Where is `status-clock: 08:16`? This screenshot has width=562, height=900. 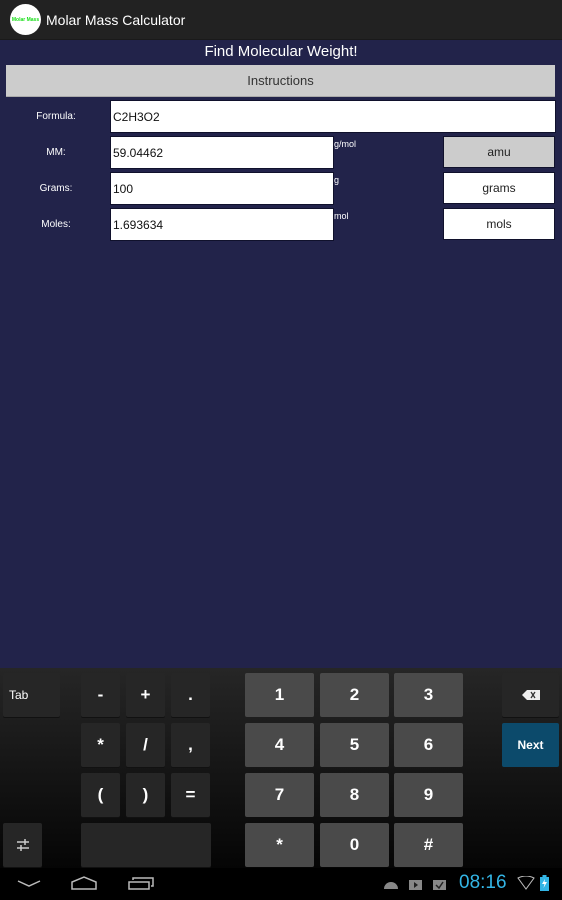
status-clock: 08:16 is located at coordinates (483, 882).